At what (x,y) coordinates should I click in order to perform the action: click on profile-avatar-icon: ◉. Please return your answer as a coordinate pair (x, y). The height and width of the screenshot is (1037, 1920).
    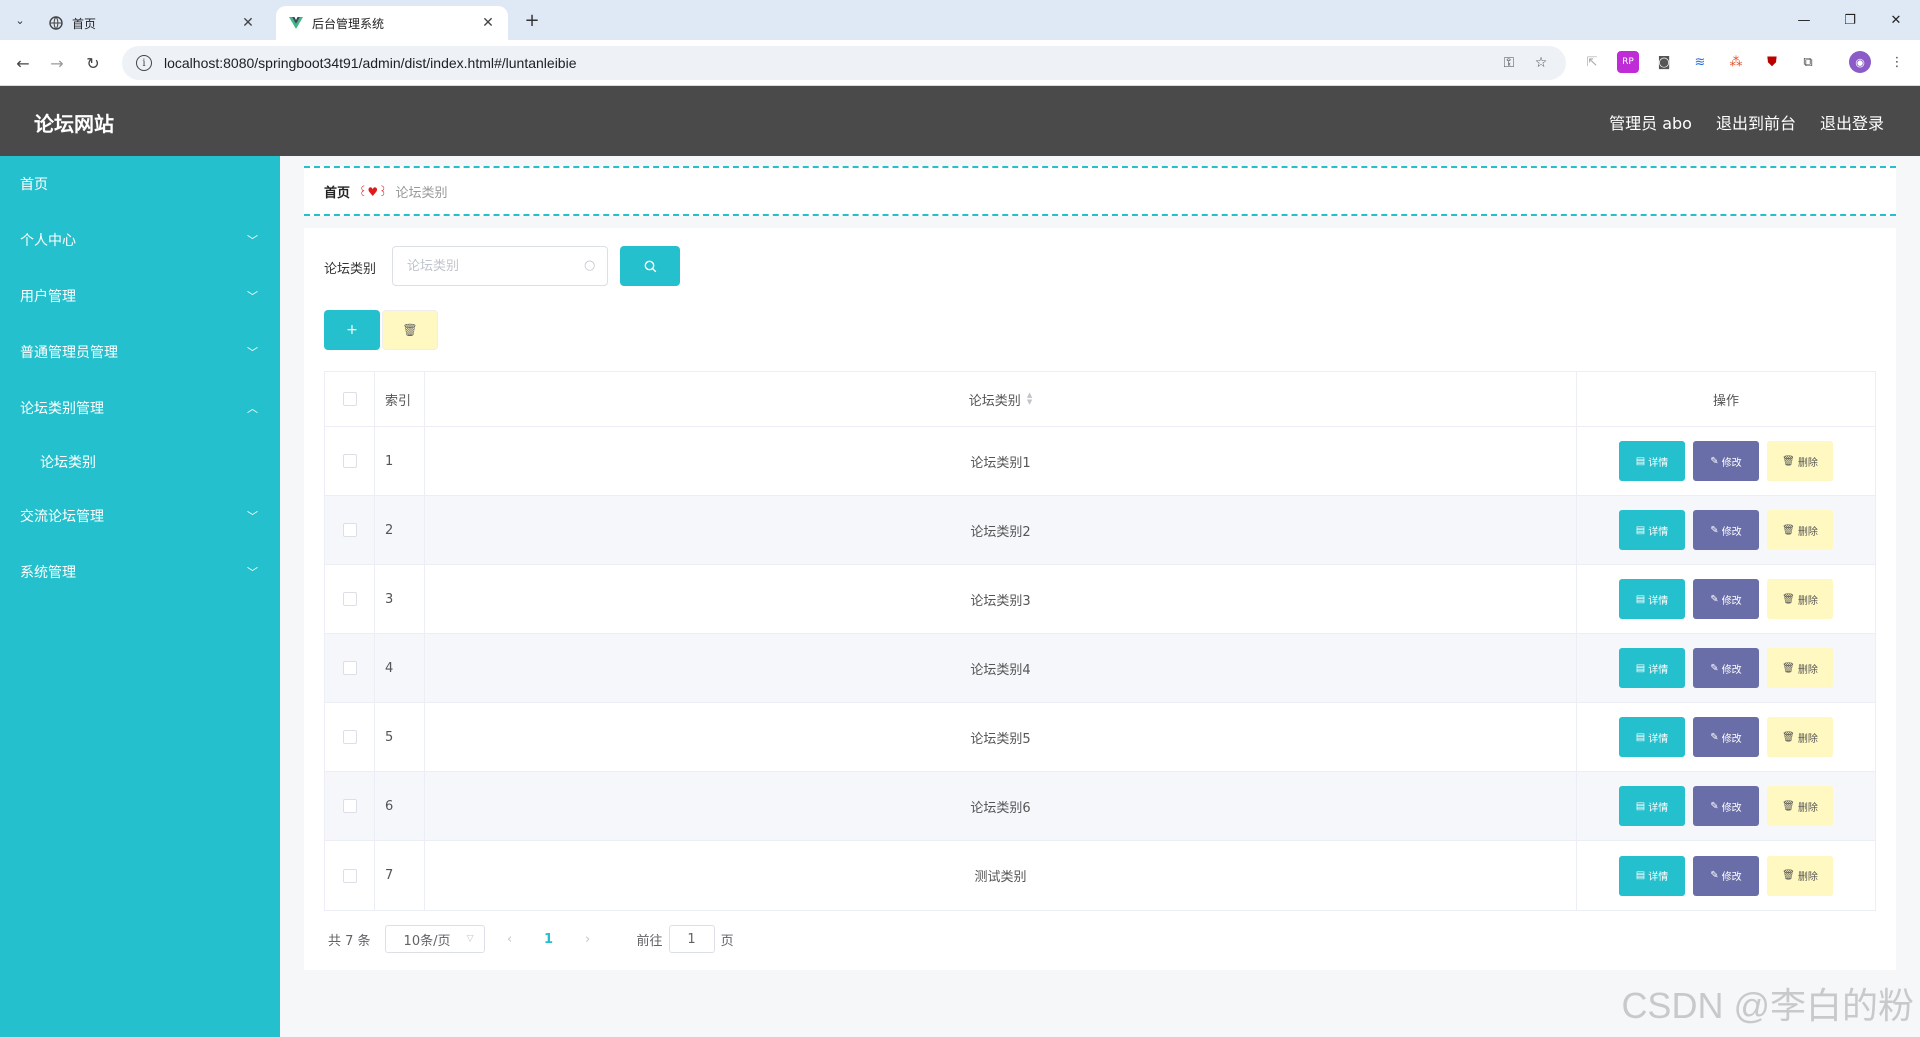
    Looking at the image, I should click on (1860, 62).